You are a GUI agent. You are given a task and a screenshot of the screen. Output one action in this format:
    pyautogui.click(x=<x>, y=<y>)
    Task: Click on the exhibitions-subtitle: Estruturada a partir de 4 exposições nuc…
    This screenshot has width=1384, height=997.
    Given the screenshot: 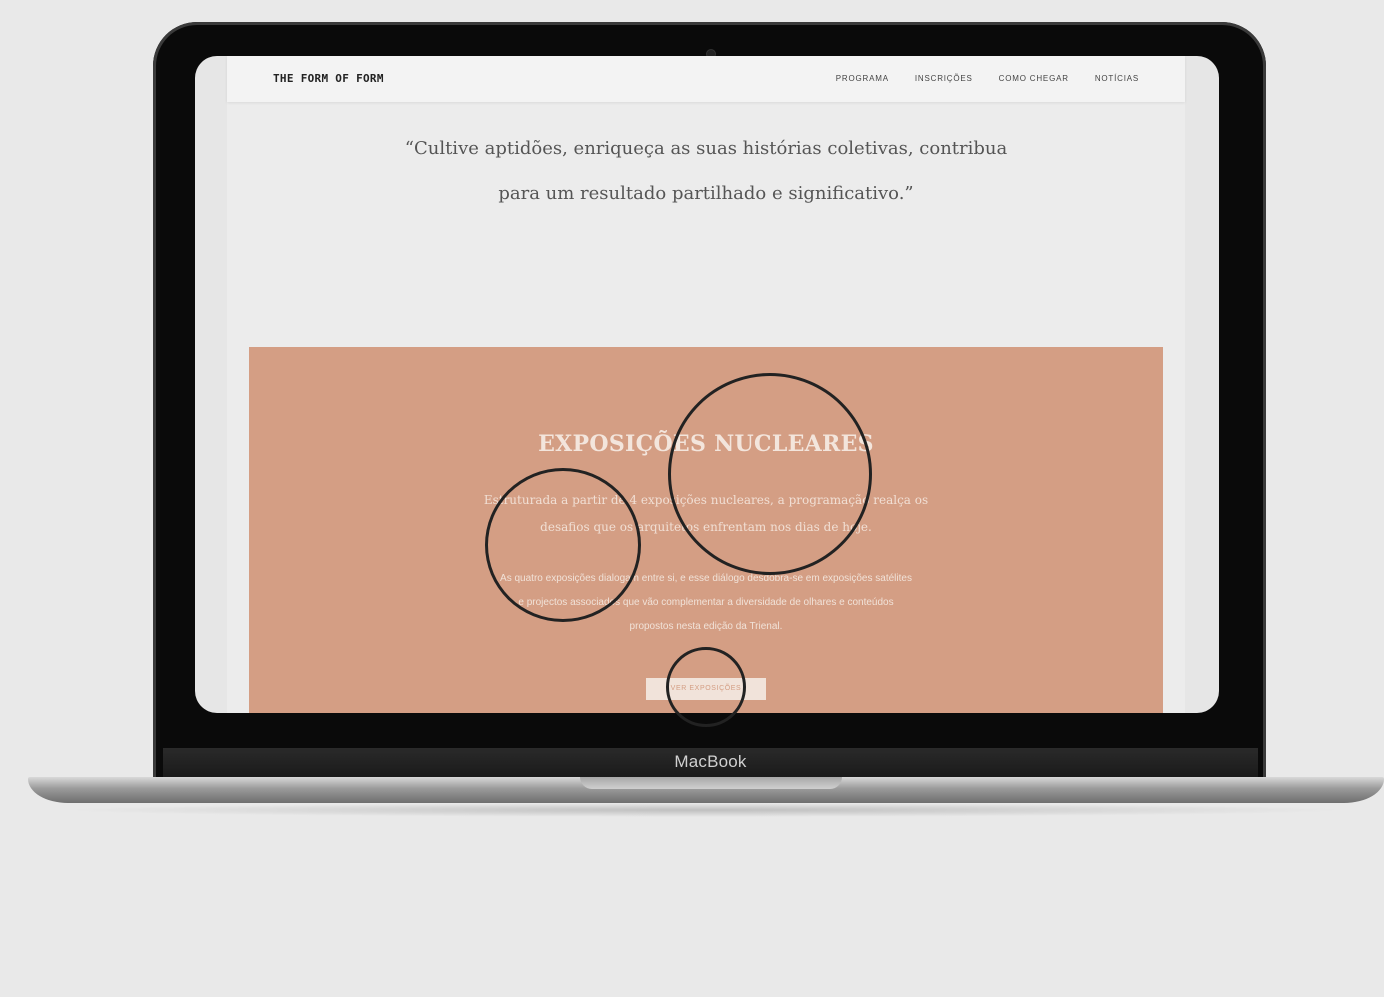 What is the action you would take?
    pyautogui.click(x=706, y=513)
    